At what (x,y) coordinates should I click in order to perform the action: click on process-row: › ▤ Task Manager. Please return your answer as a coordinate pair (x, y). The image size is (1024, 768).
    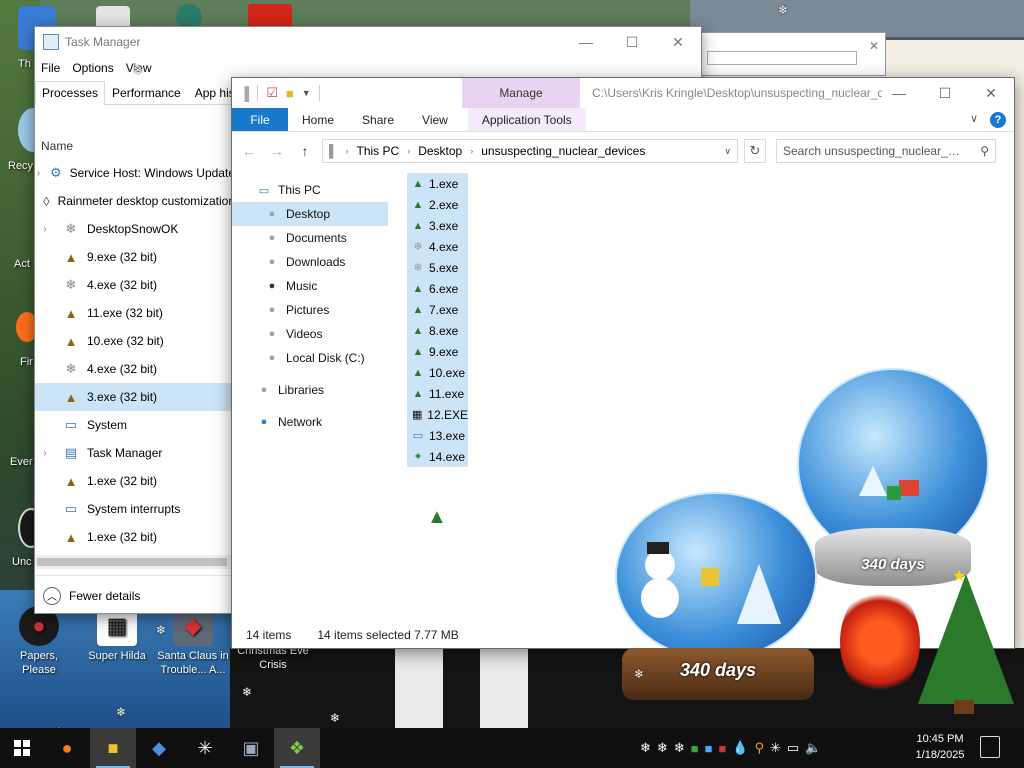
    Looking at the image, I should click on (135, 453).